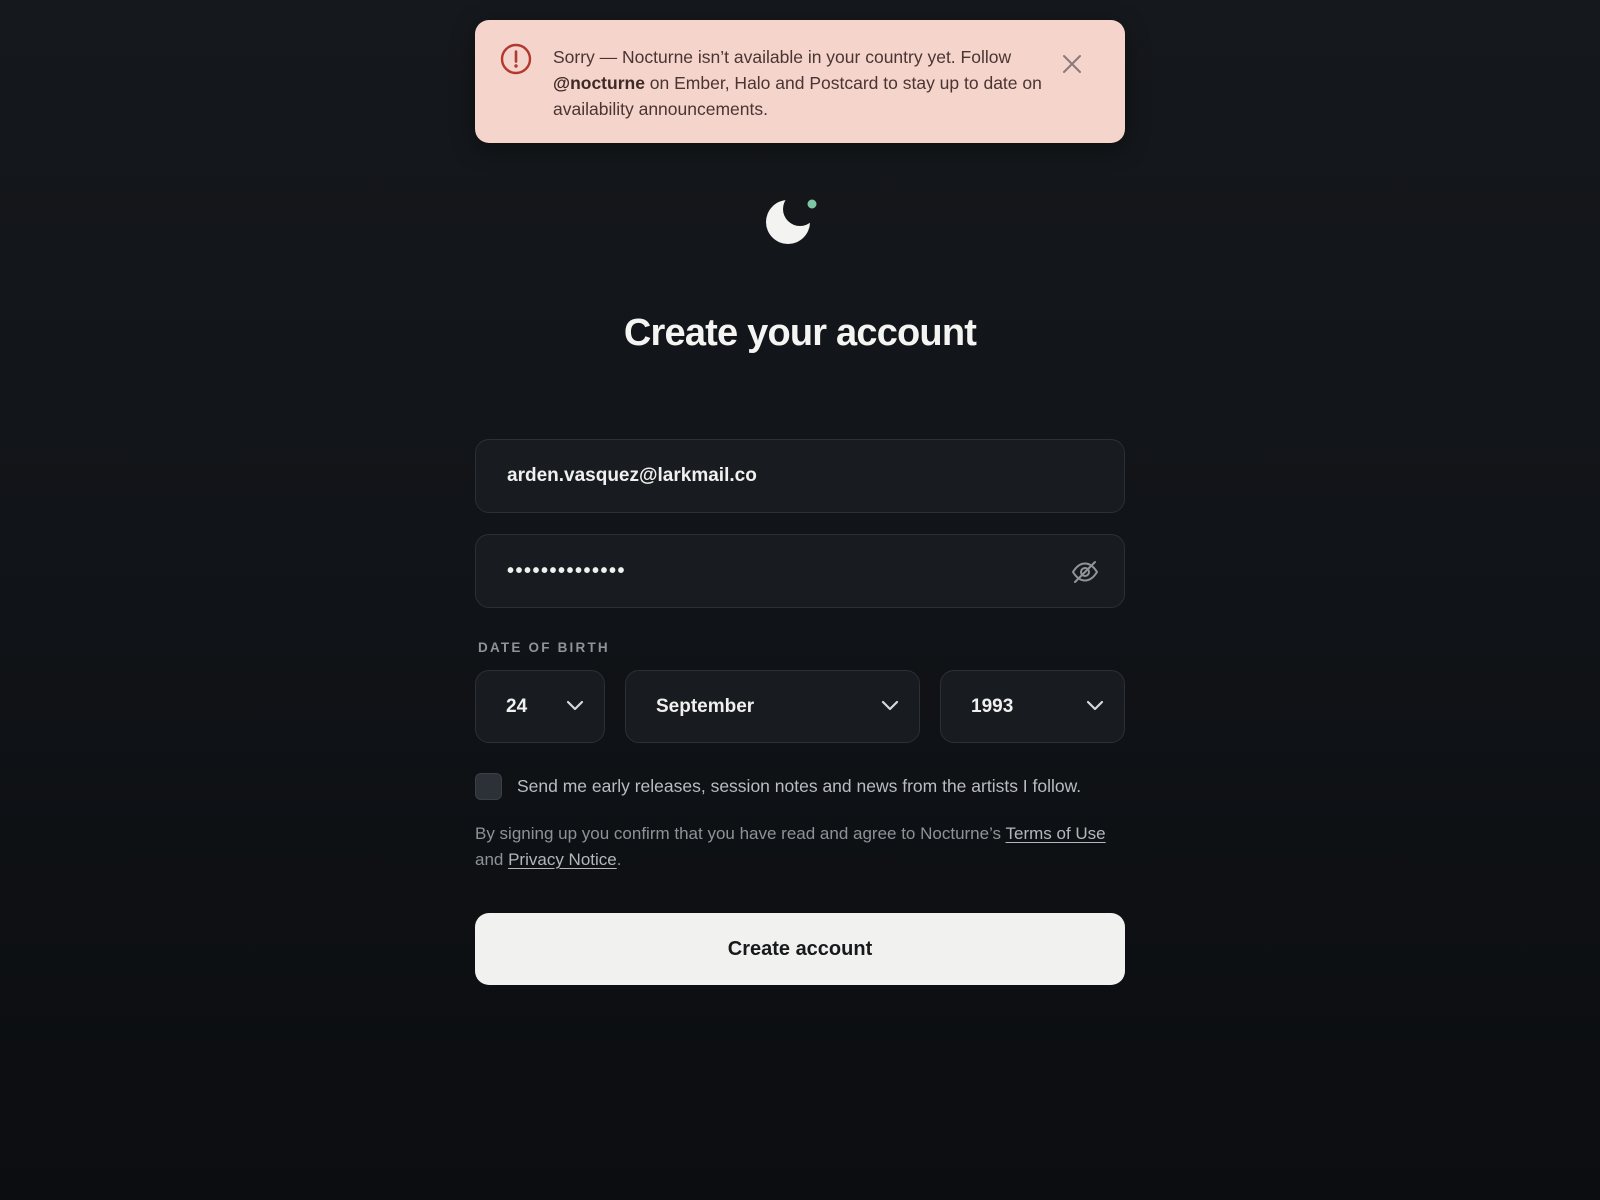 The height and width of the screenshot is (1200, 1600). I want to click on newsletter-checkbox, so click(488, 786).